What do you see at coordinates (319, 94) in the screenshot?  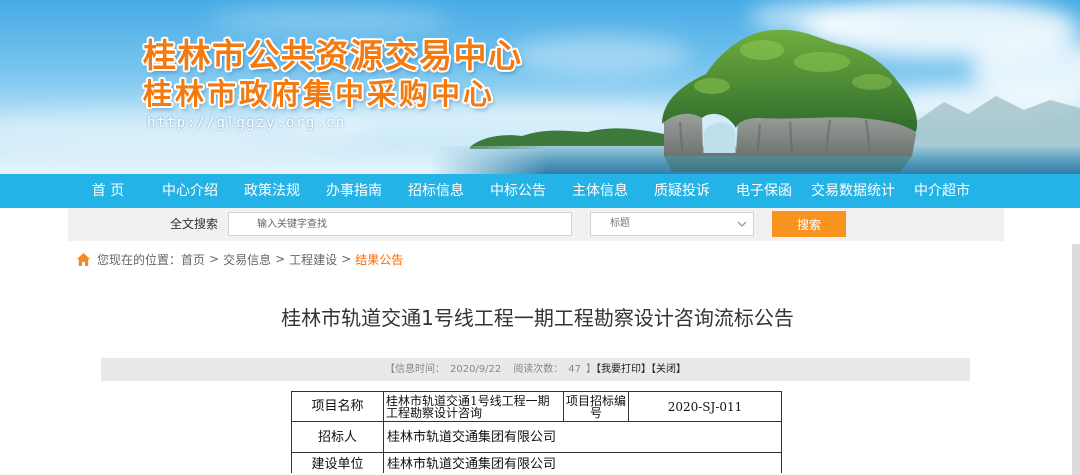 I see `banner-subtitle: 桂林市政府集中采购中心` at bounding box center [319, 94].